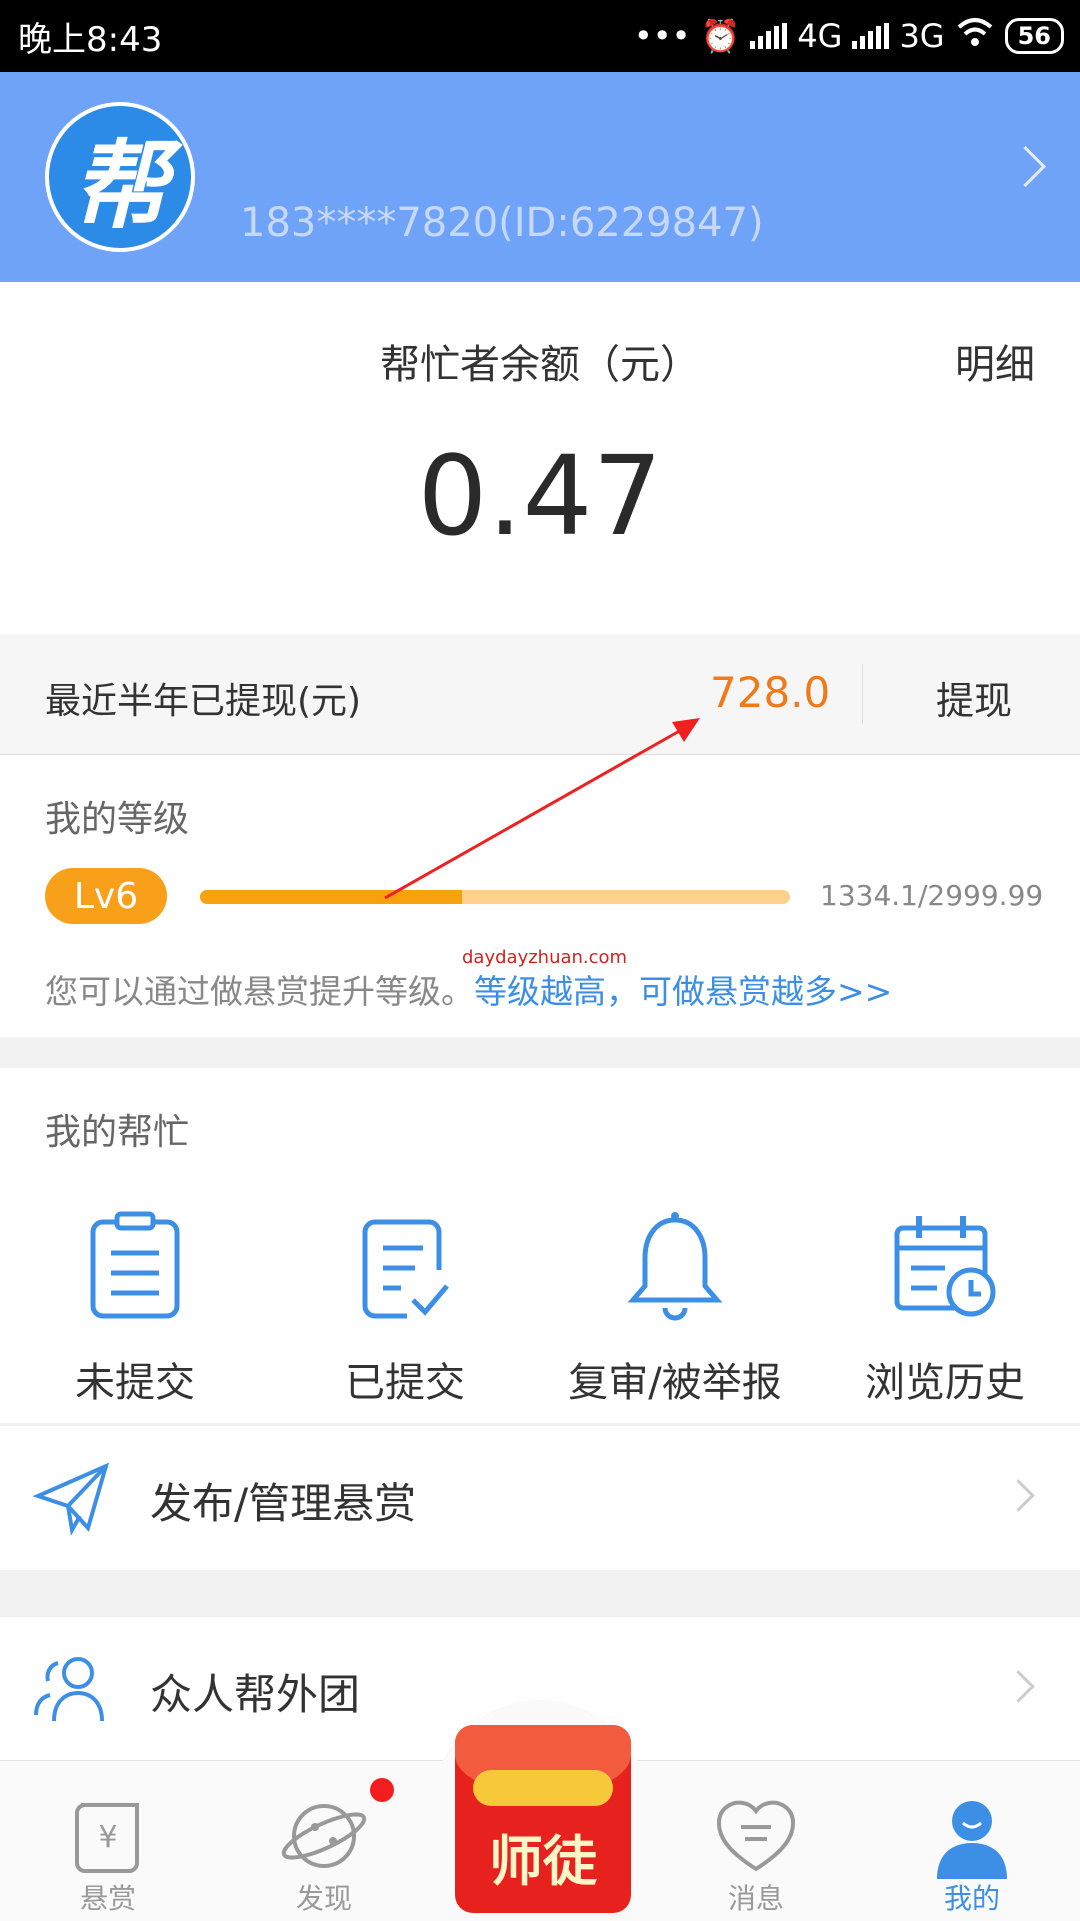 Image resolution: width=1080 pixels, height=1921 pixels. What do you see at coordinates (90, 40) in the screenshot?
I see `status-time: 晚上8:43` at bounding box center [90, 40].